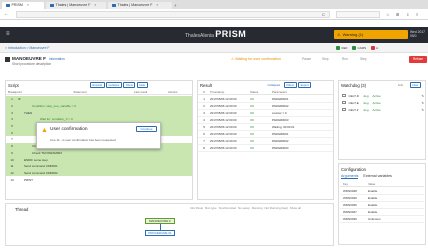 This screenshot has width=428, height=248. Describe the element at coordinates (350, 191) in the screenshot. I see `config-key: WDN0028` at that location.